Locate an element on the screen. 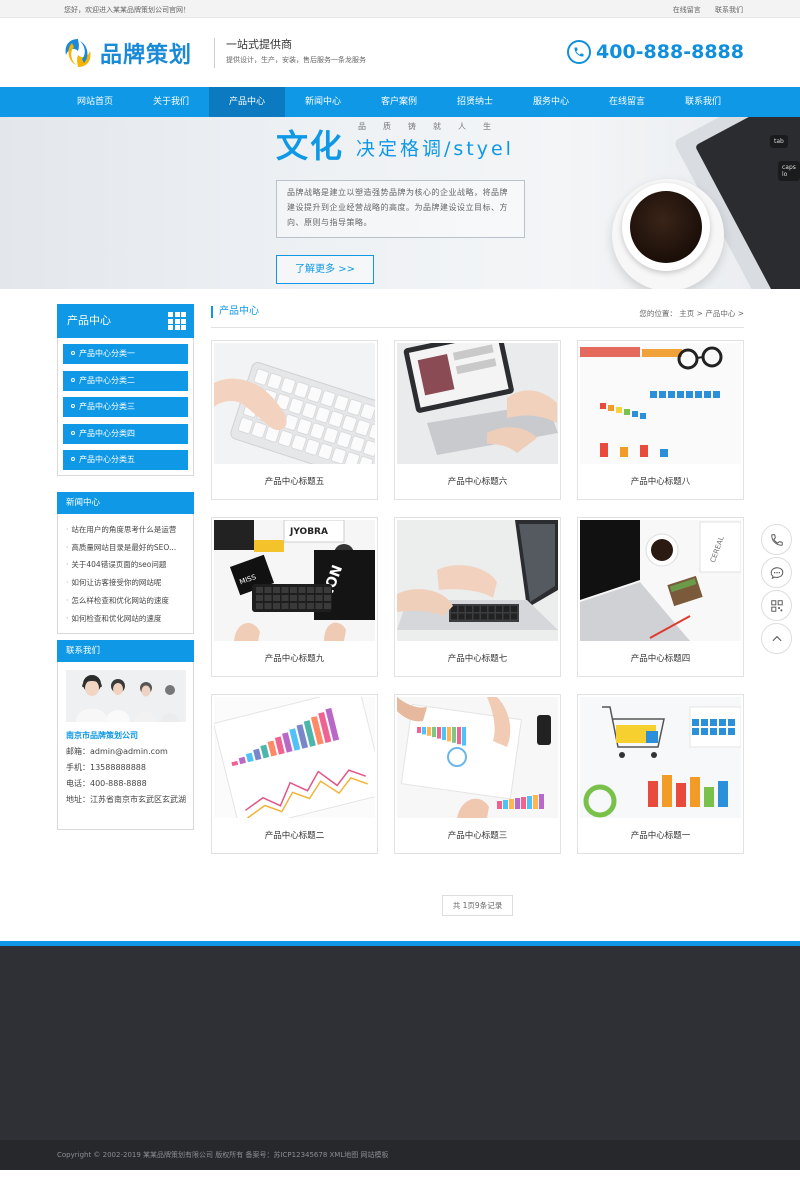 The width and height of the screenshot is (800, 1187). contact-address: 地址：江苏省南京市玄武区玄武湖 is located at coordinates (126, 799).